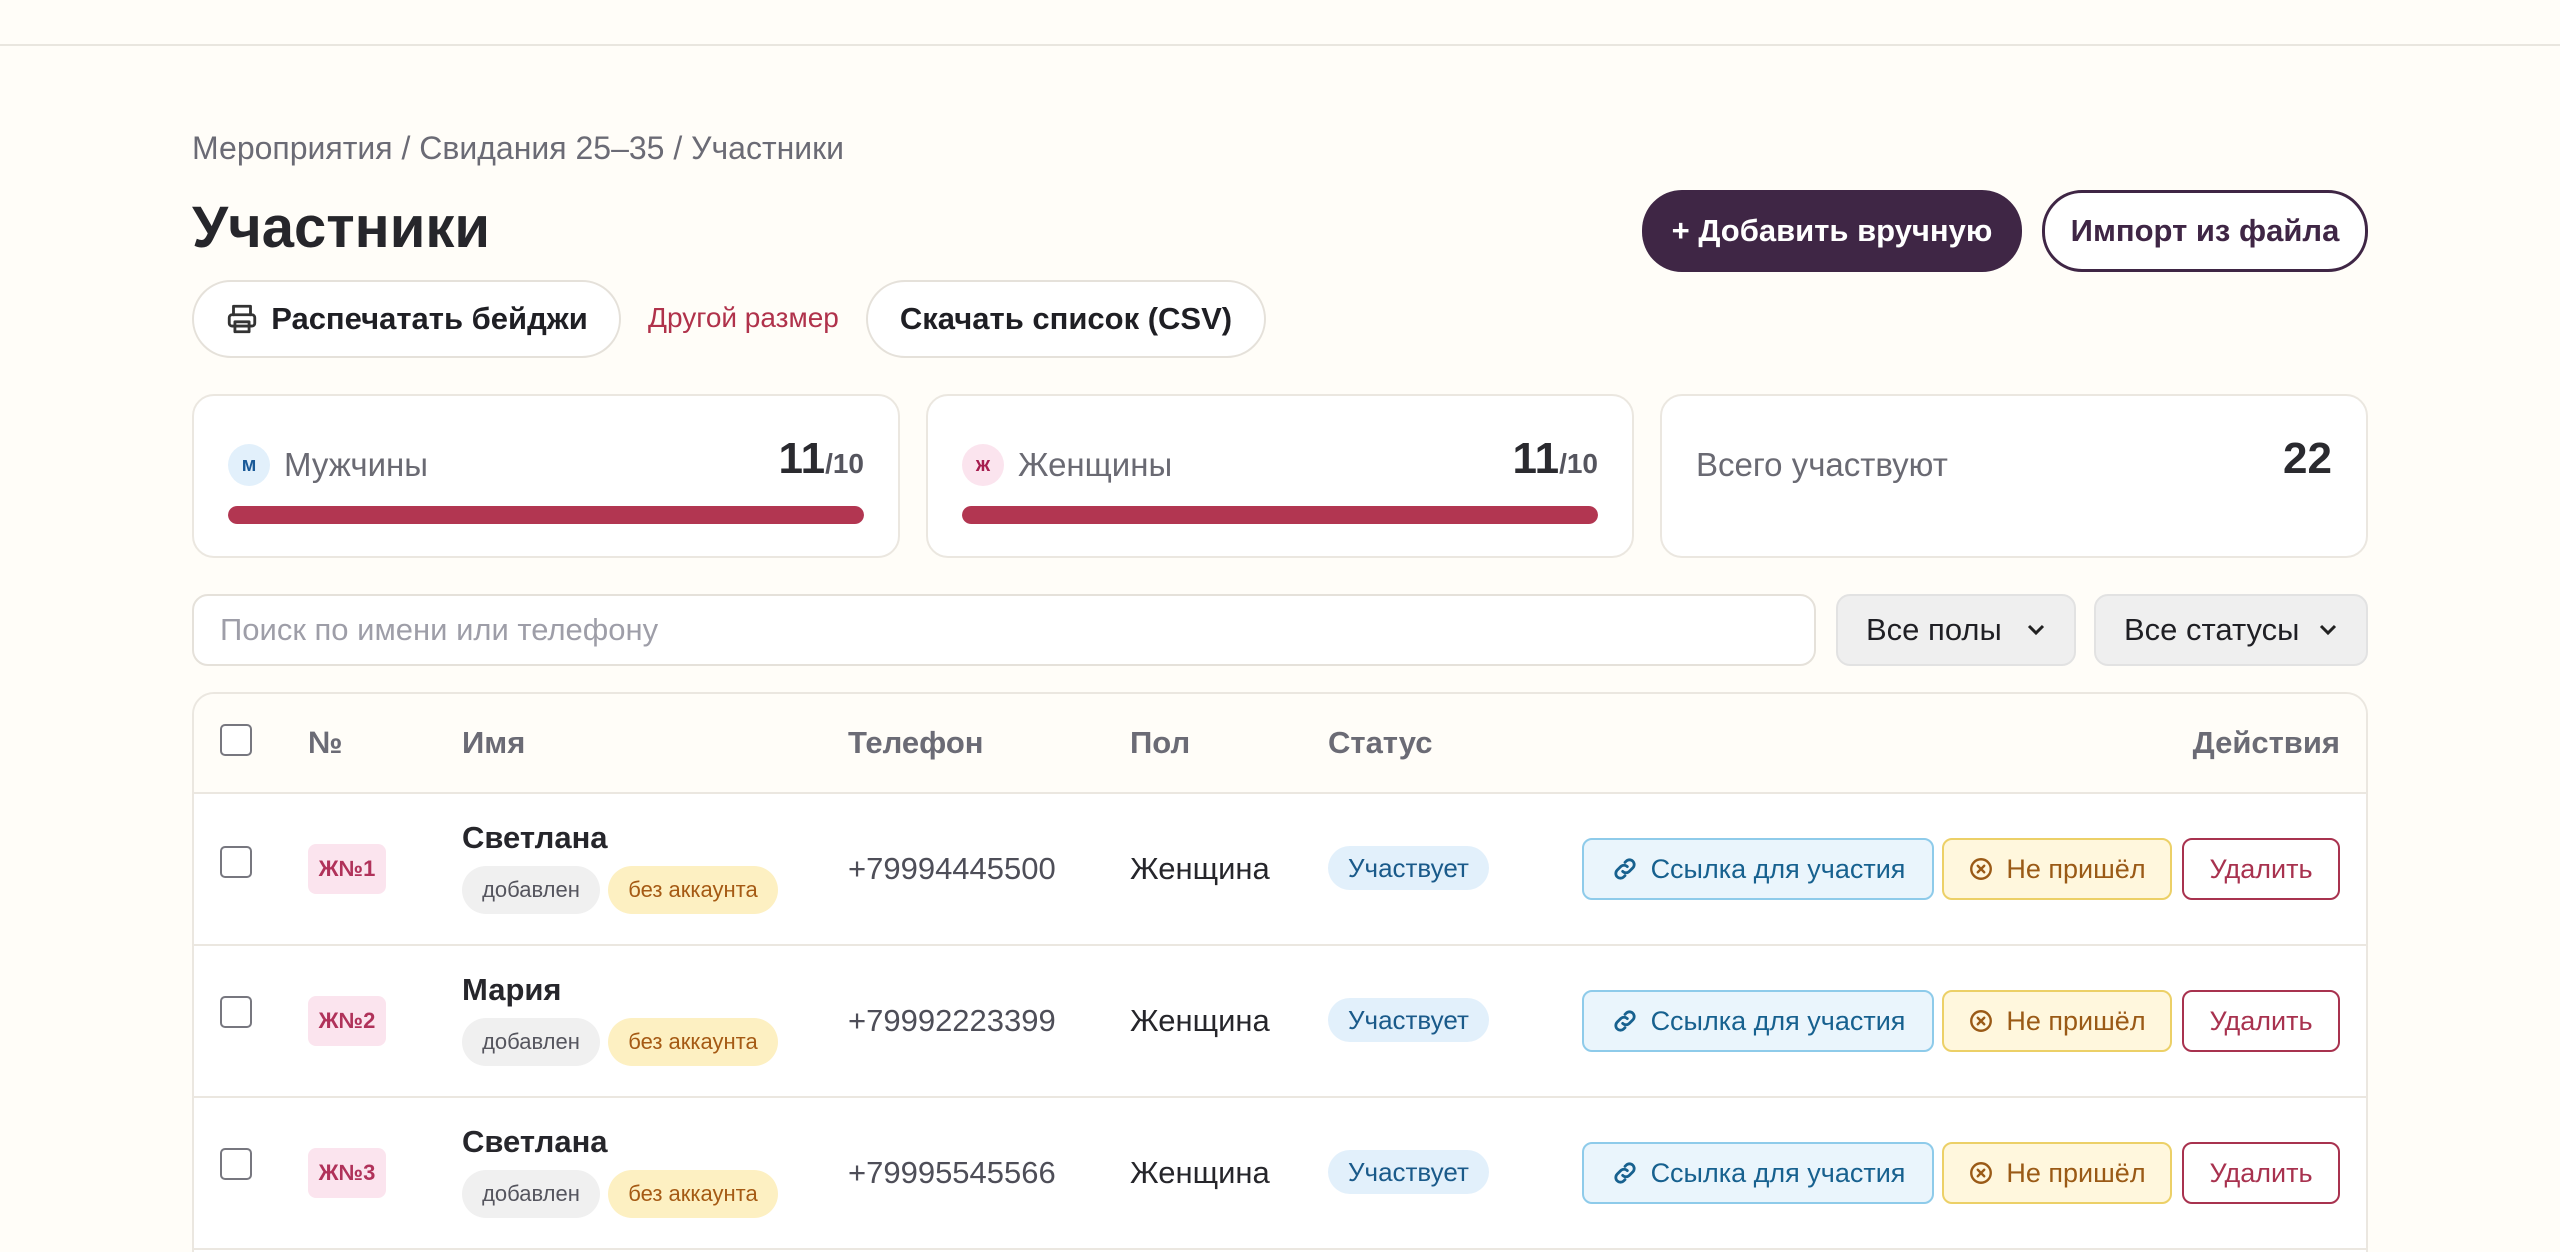  What do you see at coordinates (242, 319) in the screenshot?
I see `printer-icon` at bounding box center [242, 319].